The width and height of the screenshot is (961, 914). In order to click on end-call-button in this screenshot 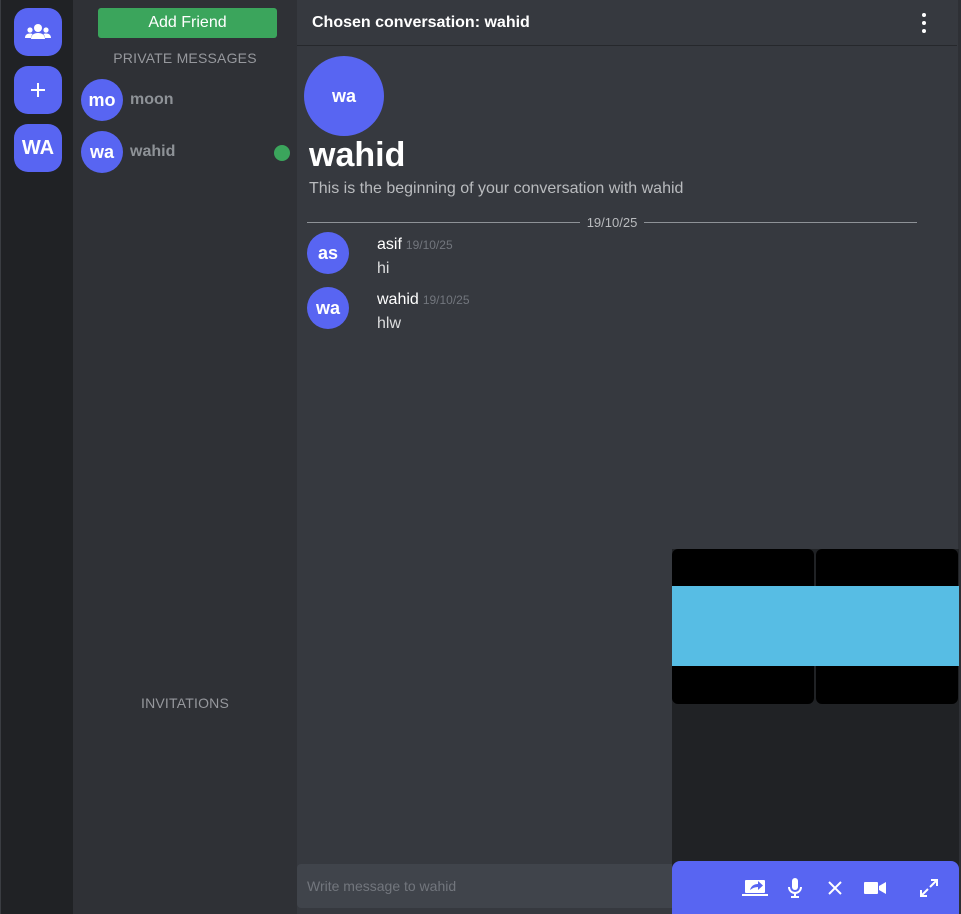, I will do `click(835, 888)`.